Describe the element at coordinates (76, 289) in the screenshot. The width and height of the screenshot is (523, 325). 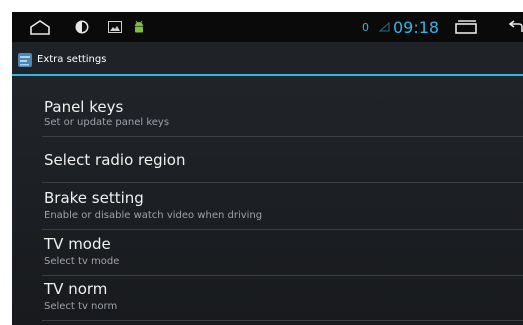
I see `settings-item-title: TV norm` at that location.